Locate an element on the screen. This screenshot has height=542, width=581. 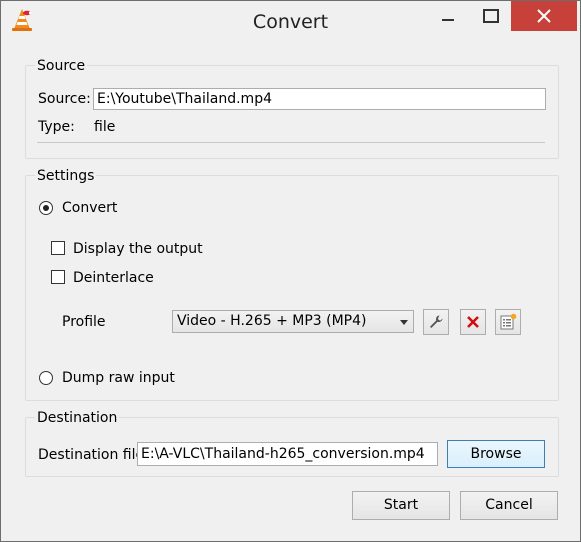
chevron-down-icon is located at coordinates (404, 322).